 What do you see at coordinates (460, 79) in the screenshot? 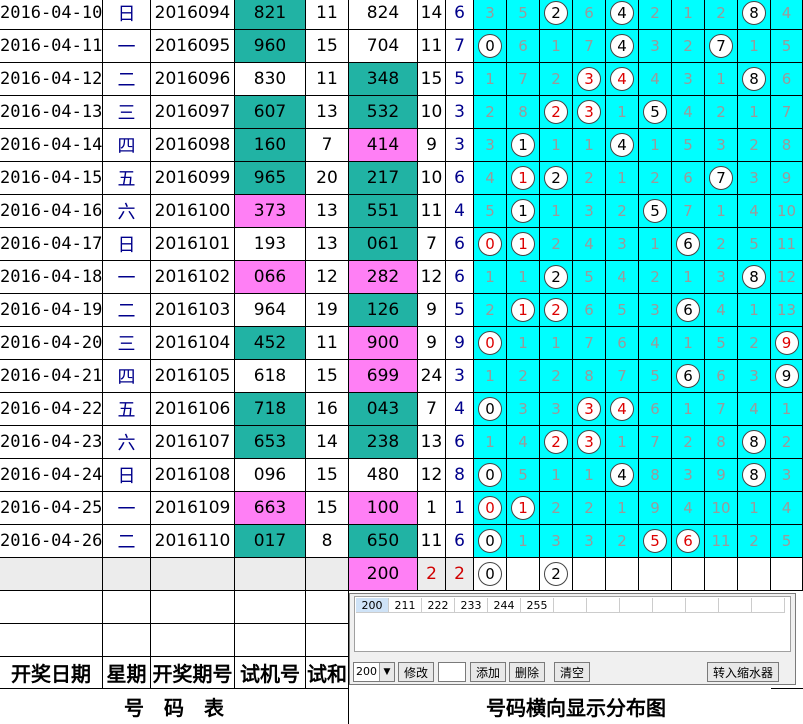
I see `tail-value-cell: 5` at bounding box center [460, 79].